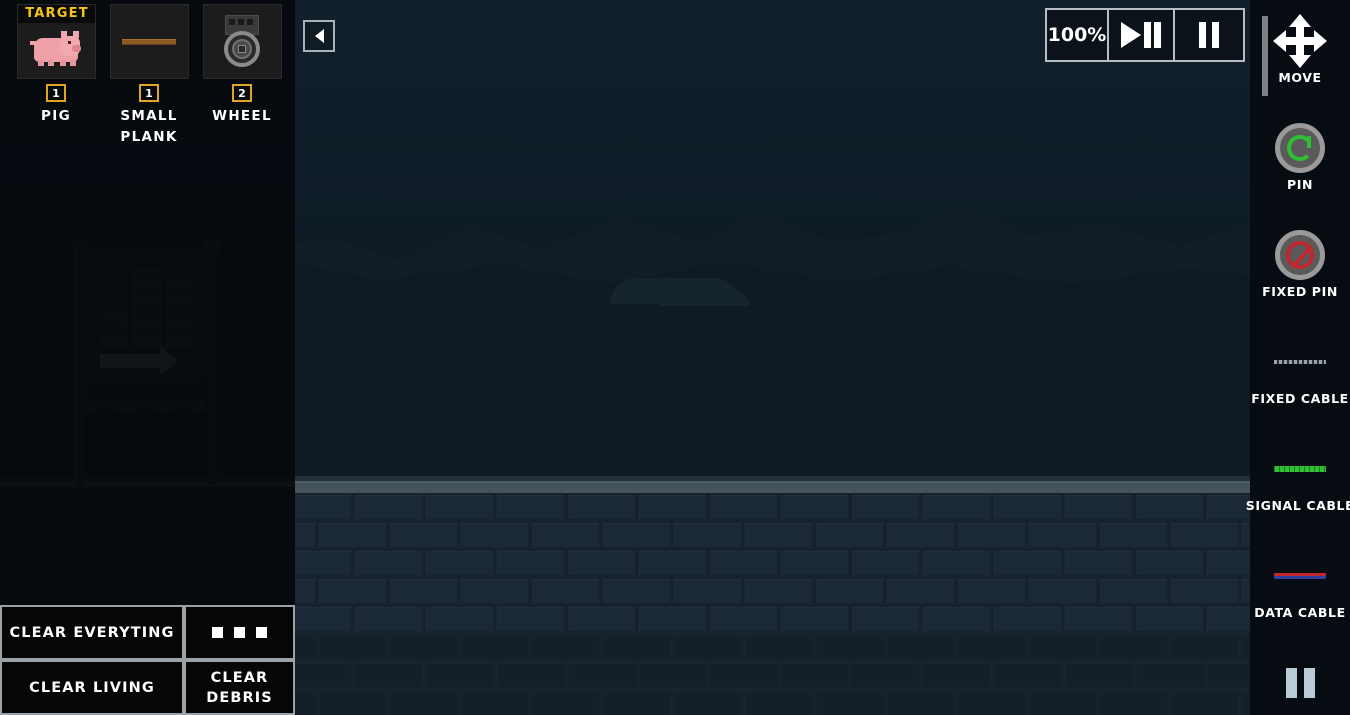  I want to click on inventory-count-wheel: 2, so click(242, 93).